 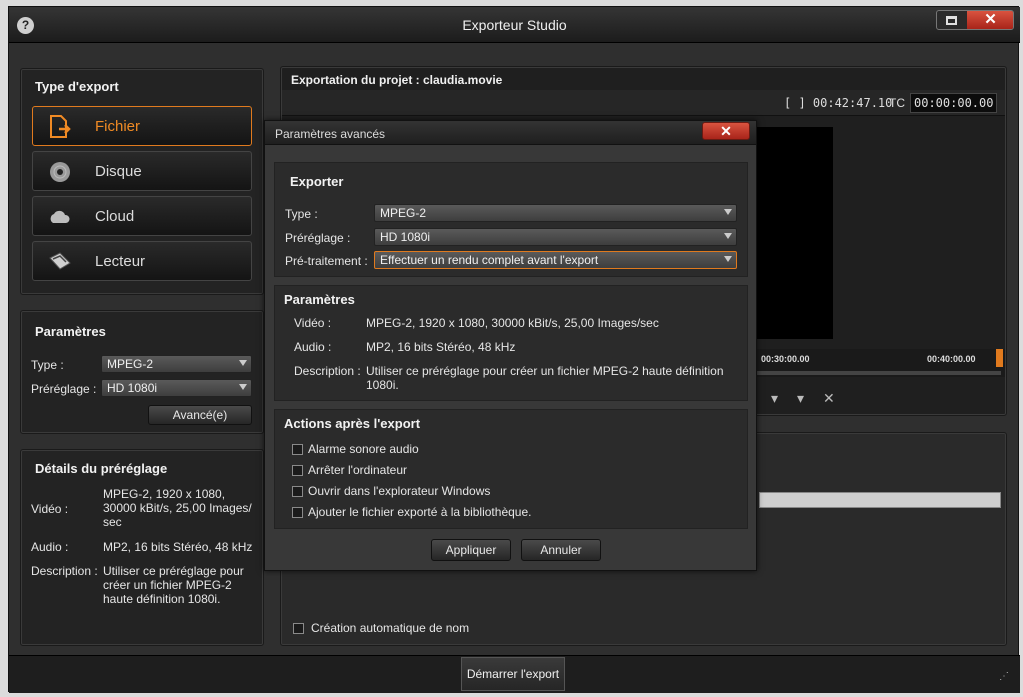 I want to click on dialog-audio-value: MP2, 16 bits Stéréo, 48 kHz, so click(x=441, y=347).